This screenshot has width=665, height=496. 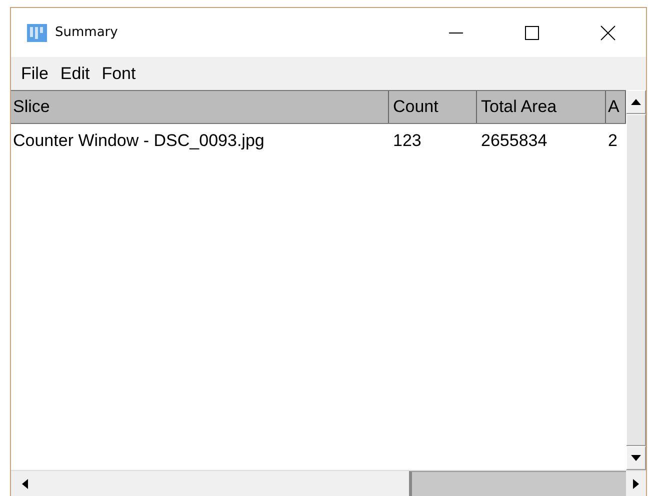 What do you see at coordinates (328, 483) in the screenshot?
I see `horizontal-scrollbar` at bounding box center [328, 483].